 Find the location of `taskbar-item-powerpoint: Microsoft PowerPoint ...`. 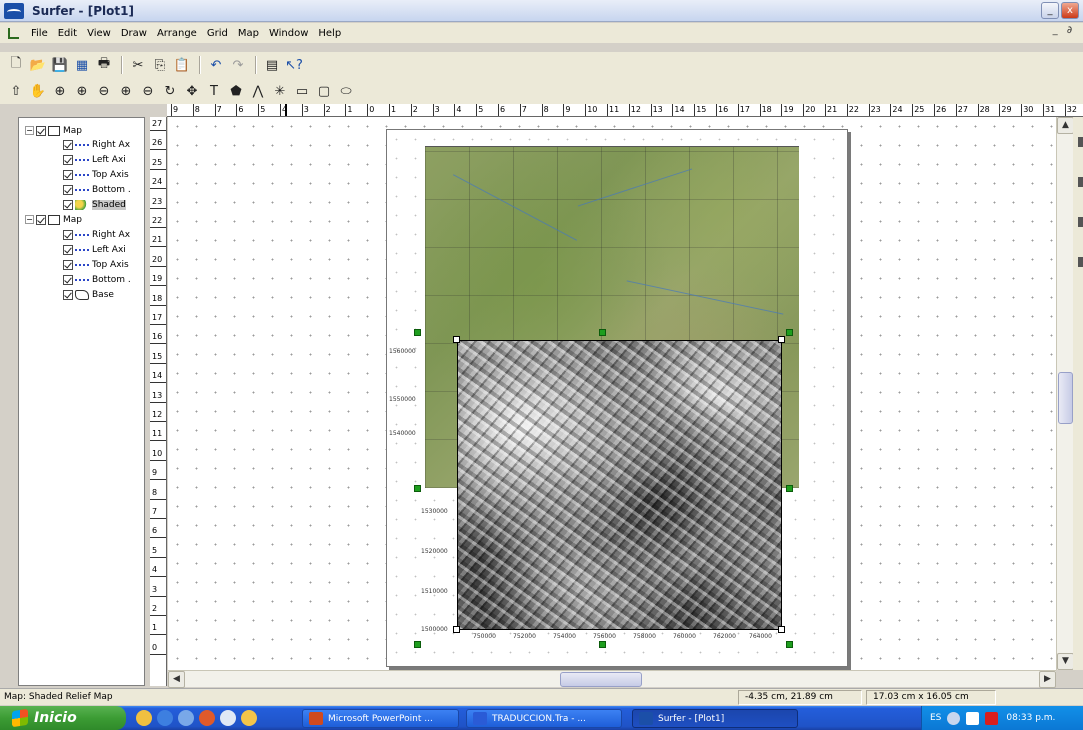

taskbar-item-powerpoint: Microsoft PowerPoint ... is located at coordinates (380, 718).